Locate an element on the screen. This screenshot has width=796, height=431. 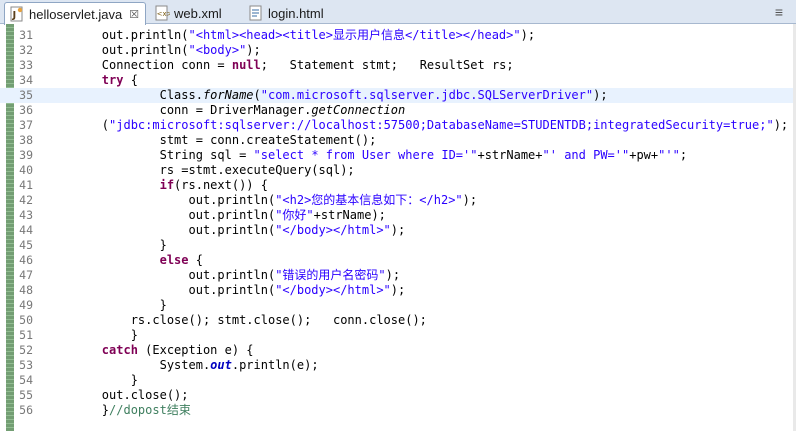
code-line: 48 out.println("</body></html>"); is located at coordinates (398, 290).